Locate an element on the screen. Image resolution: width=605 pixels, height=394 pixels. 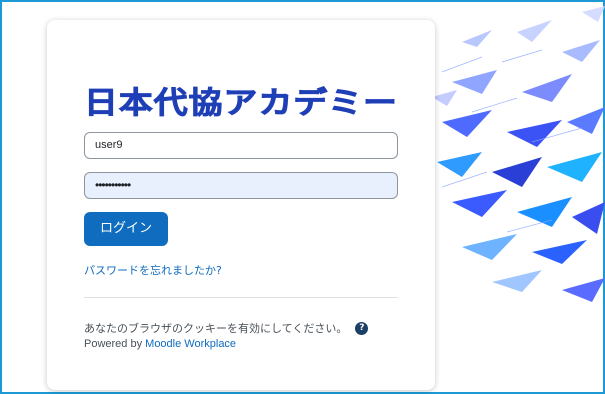
username-field: user9 is located at coordinates (241, 145).